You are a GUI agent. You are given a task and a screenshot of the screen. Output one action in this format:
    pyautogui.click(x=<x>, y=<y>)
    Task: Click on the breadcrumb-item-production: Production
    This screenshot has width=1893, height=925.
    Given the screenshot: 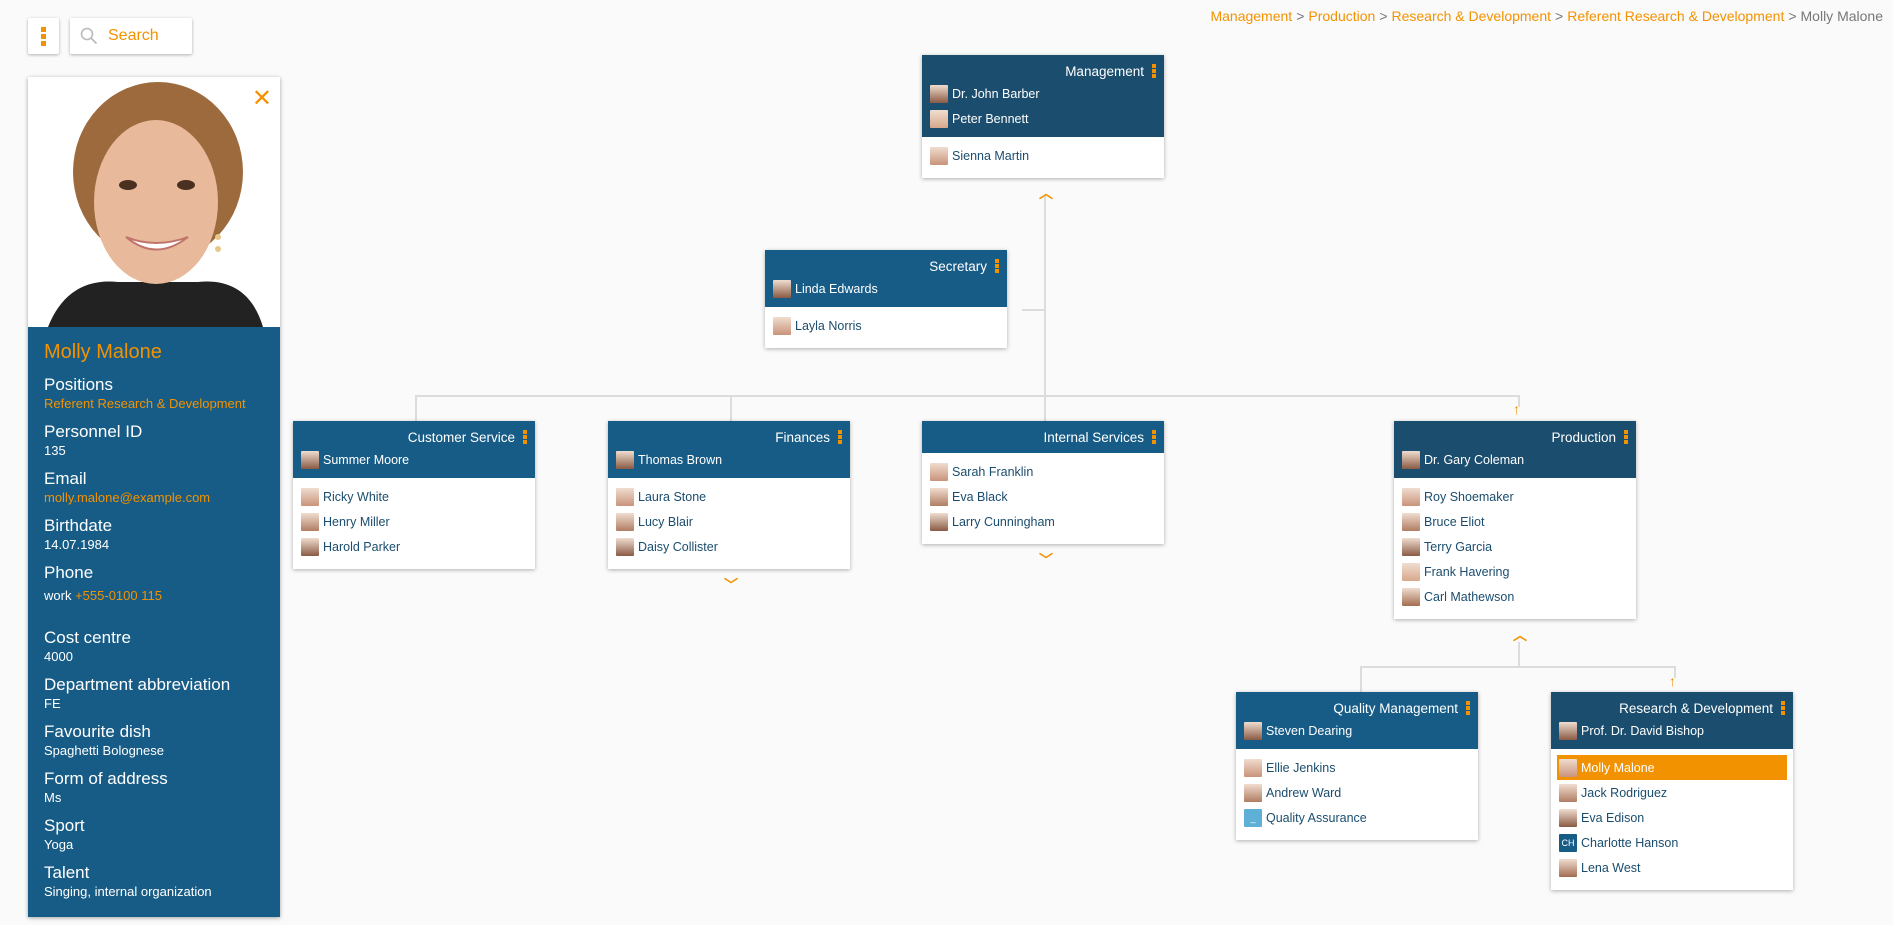 What is the action you would take?
    pyautogui.click(x=1341, y=16)
    